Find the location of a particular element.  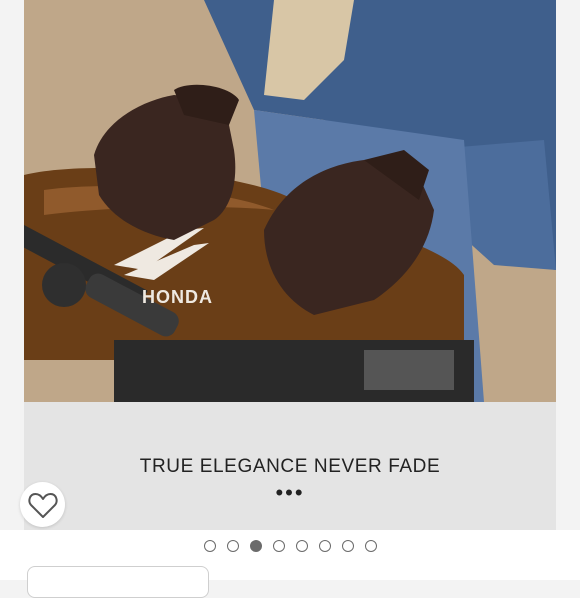

brand-text: HONDA is located at coordinates (177, 297).